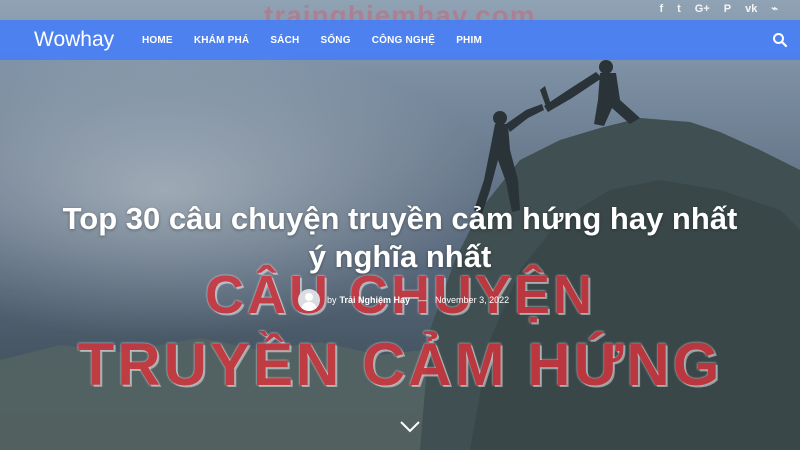 The image size is (800, 450). Describe the element at coordinates (774, 9) in the screenshot. I see `rss-icon: ⌁` at that location.